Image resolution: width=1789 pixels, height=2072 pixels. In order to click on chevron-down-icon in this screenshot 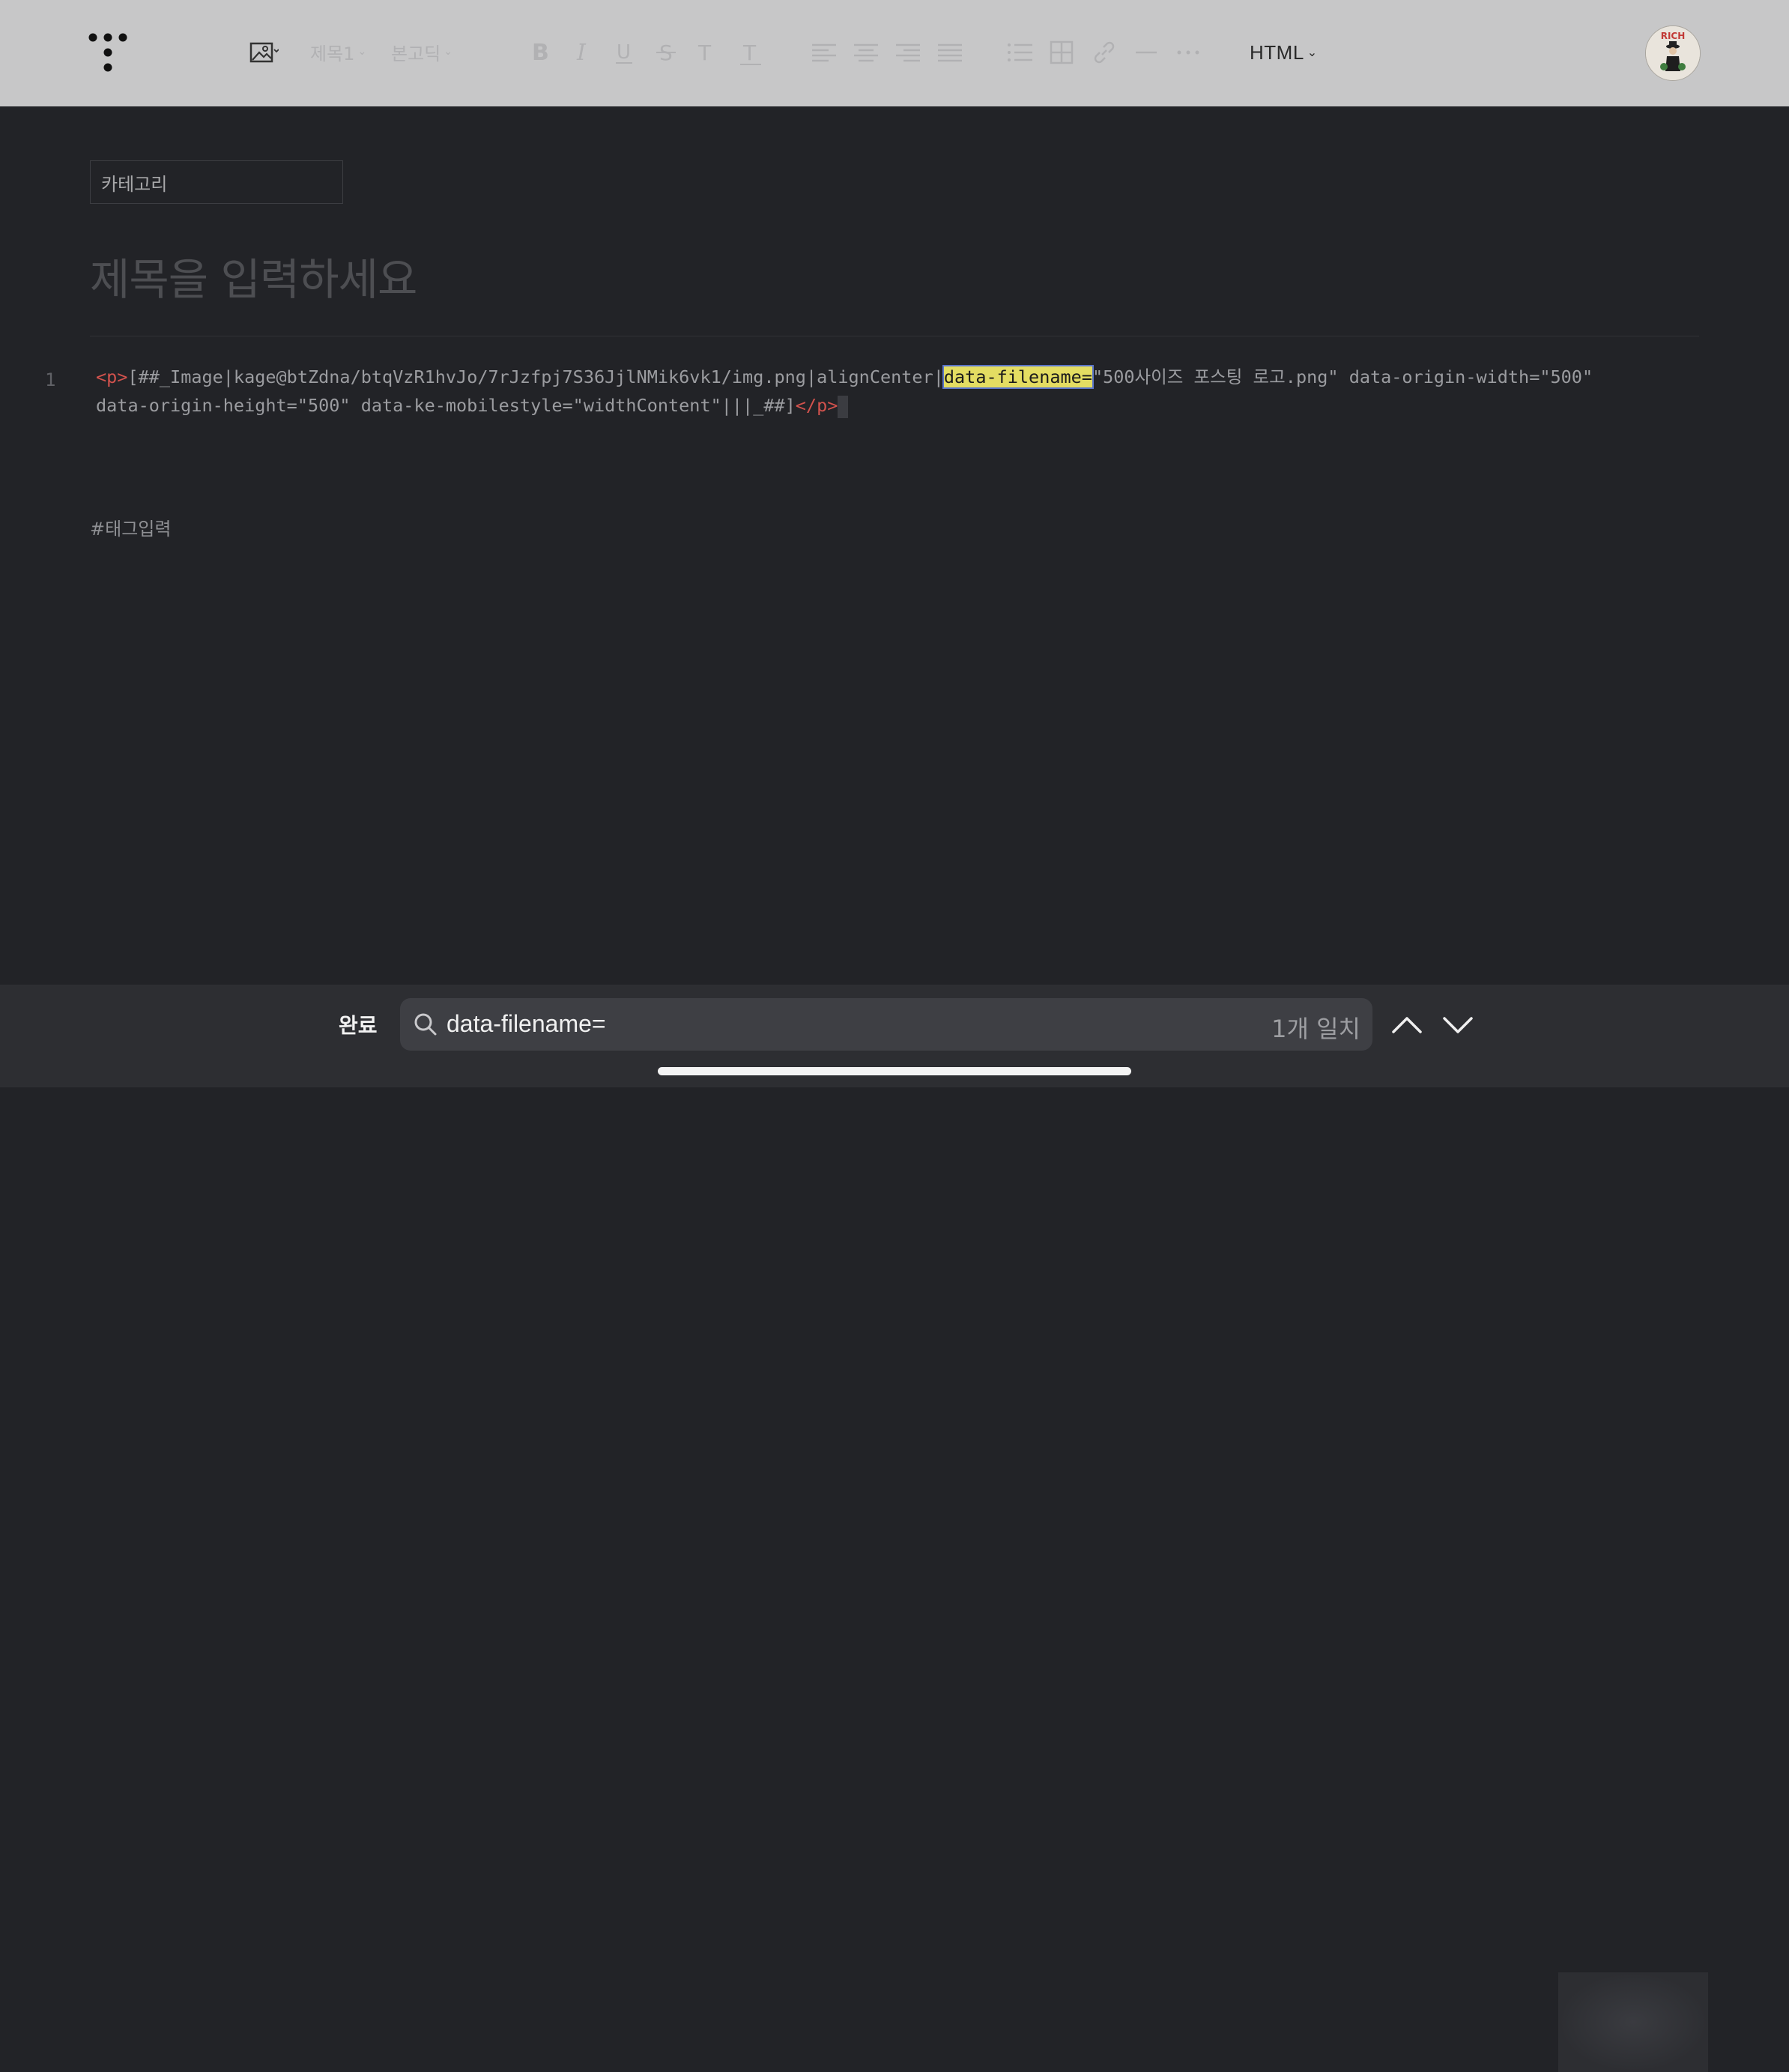, I will do `click(1458, 1025)`.